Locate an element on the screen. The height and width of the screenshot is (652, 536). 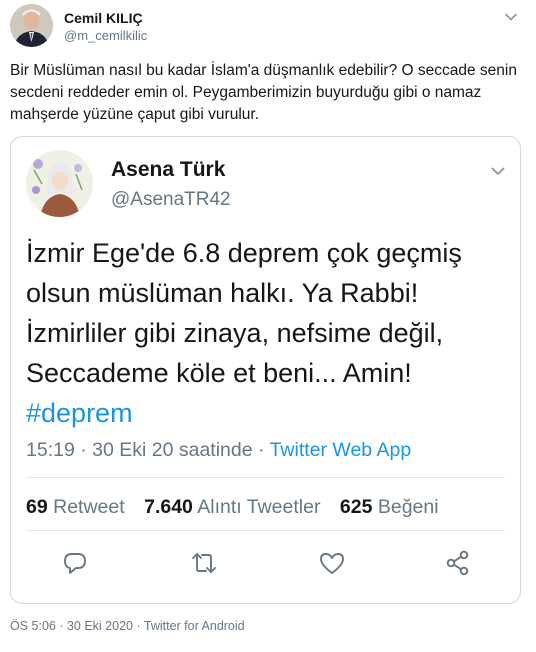
tweet-time: ÖS 5:06 · 30 Eki 2020 · is located at coordinates (77, 626).